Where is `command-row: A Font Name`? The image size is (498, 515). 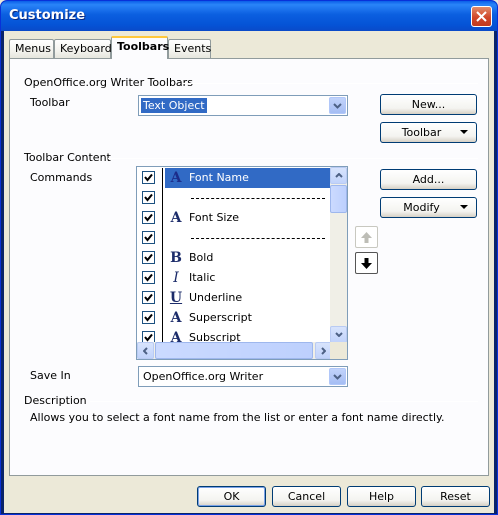
command-row: A Font Name is located at coordinates (233, 178).